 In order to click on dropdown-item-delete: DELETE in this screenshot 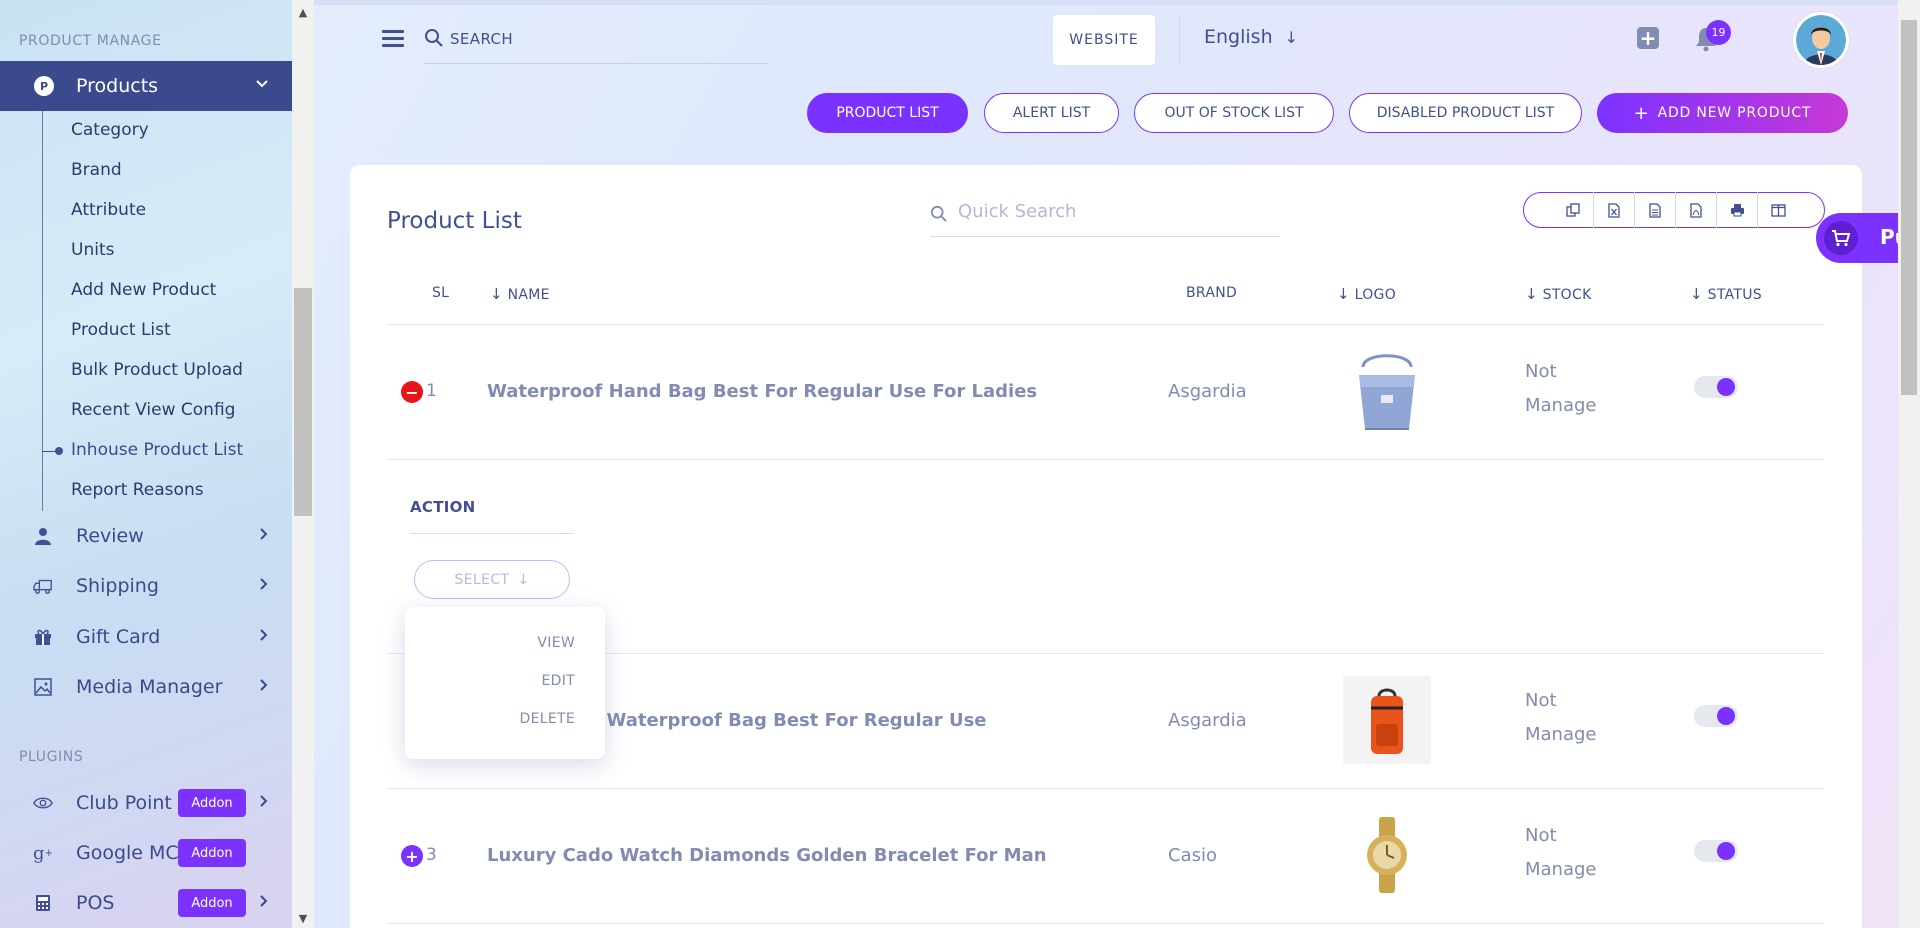, I will do `click(547, 719)`.